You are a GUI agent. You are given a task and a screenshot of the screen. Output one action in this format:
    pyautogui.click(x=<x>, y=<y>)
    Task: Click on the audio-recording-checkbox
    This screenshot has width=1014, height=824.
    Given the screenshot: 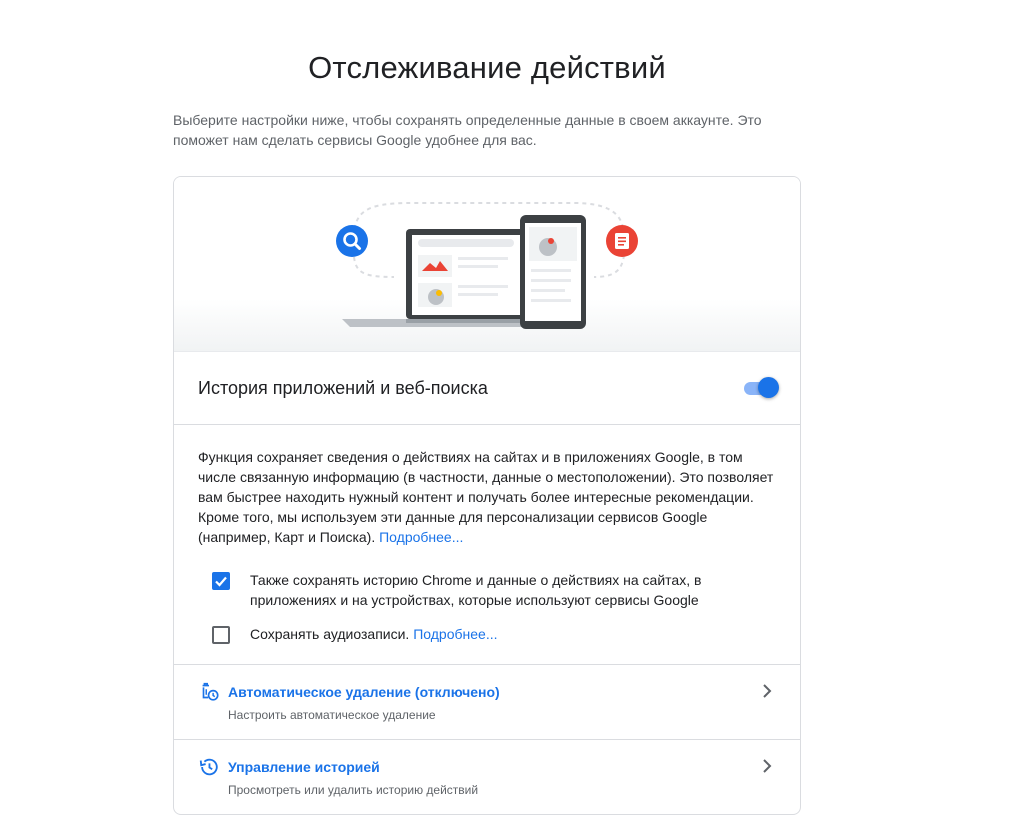 What is the action you would take?
    pyautogui.click(x=221, y=635)
    